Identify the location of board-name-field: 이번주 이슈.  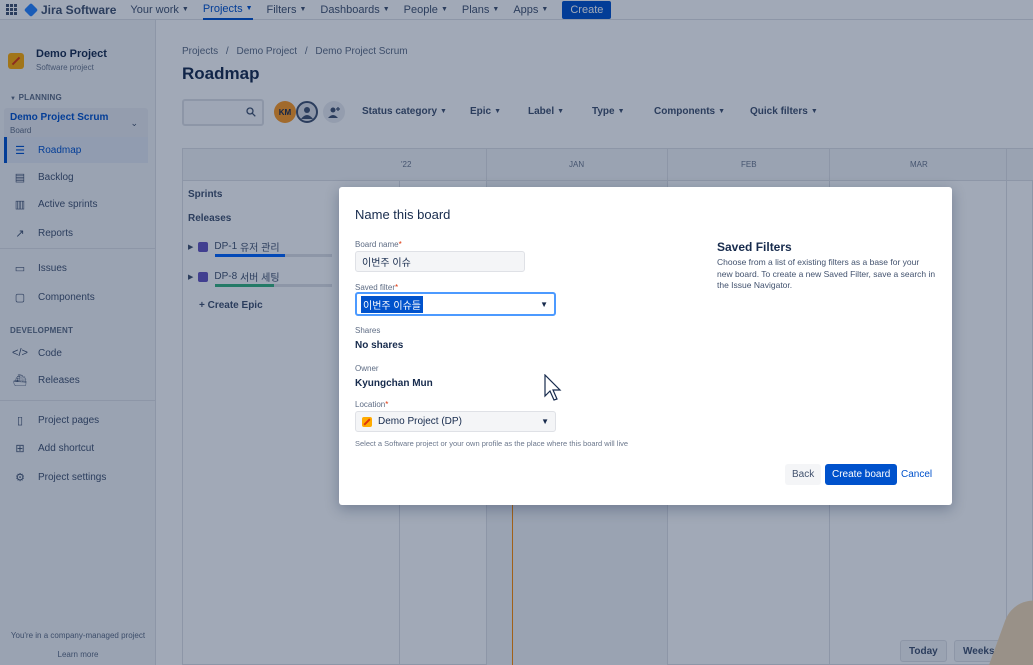
(440, 261).